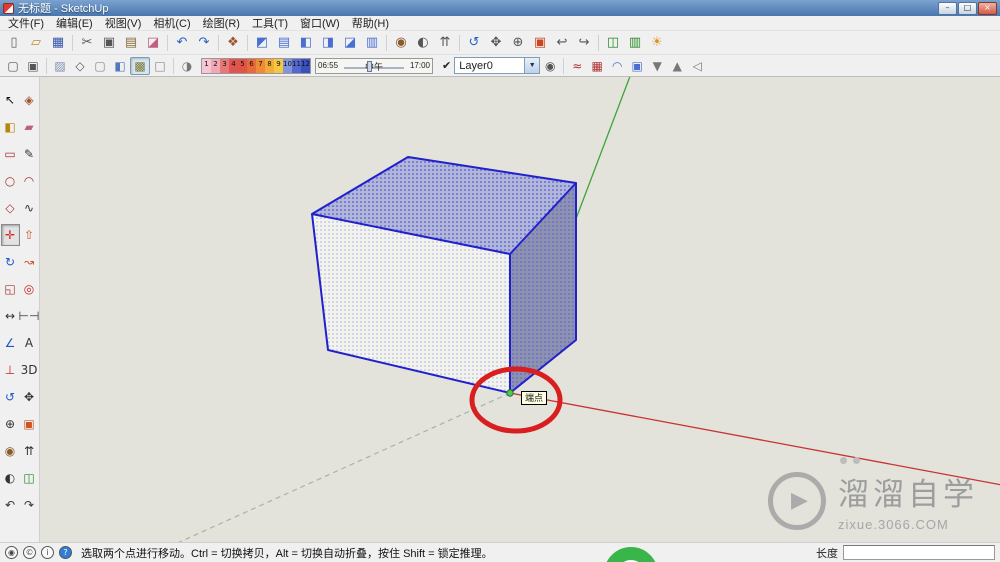 This screenshot has height=562, width=1000. What do you see at coordinates (74, 23) in the screenshot?
I see `menu-edit: 编辑(E)` at bounding box center [74, 23].